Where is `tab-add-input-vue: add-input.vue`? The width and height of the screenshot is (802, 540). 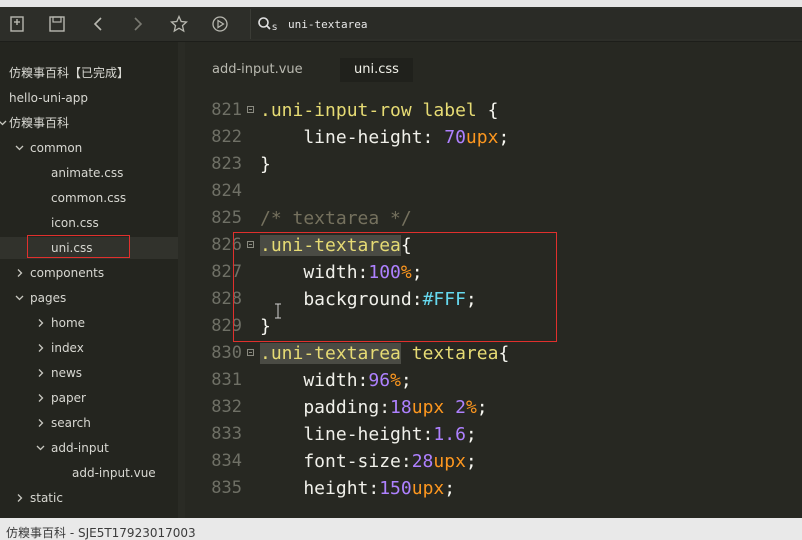 tab-add-input-vue: add-input.vue is located at coordinates (257, 70).